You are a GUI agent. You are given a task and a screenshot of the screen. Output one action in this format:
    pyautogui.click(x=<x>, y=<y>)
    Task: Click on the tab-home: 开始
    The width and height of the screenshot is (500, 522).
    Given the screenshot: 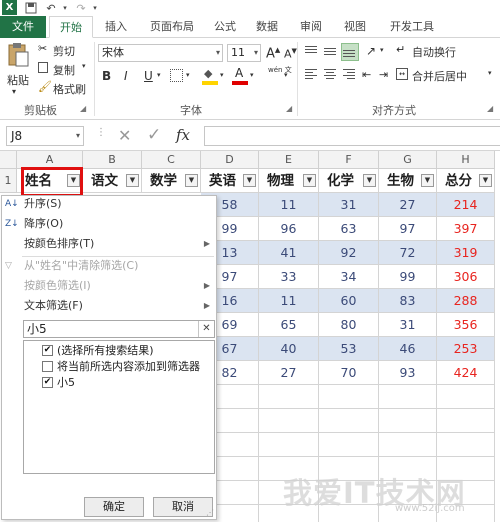 What is the action you would take?
    pyautogui.click(x=71, y=27)
    